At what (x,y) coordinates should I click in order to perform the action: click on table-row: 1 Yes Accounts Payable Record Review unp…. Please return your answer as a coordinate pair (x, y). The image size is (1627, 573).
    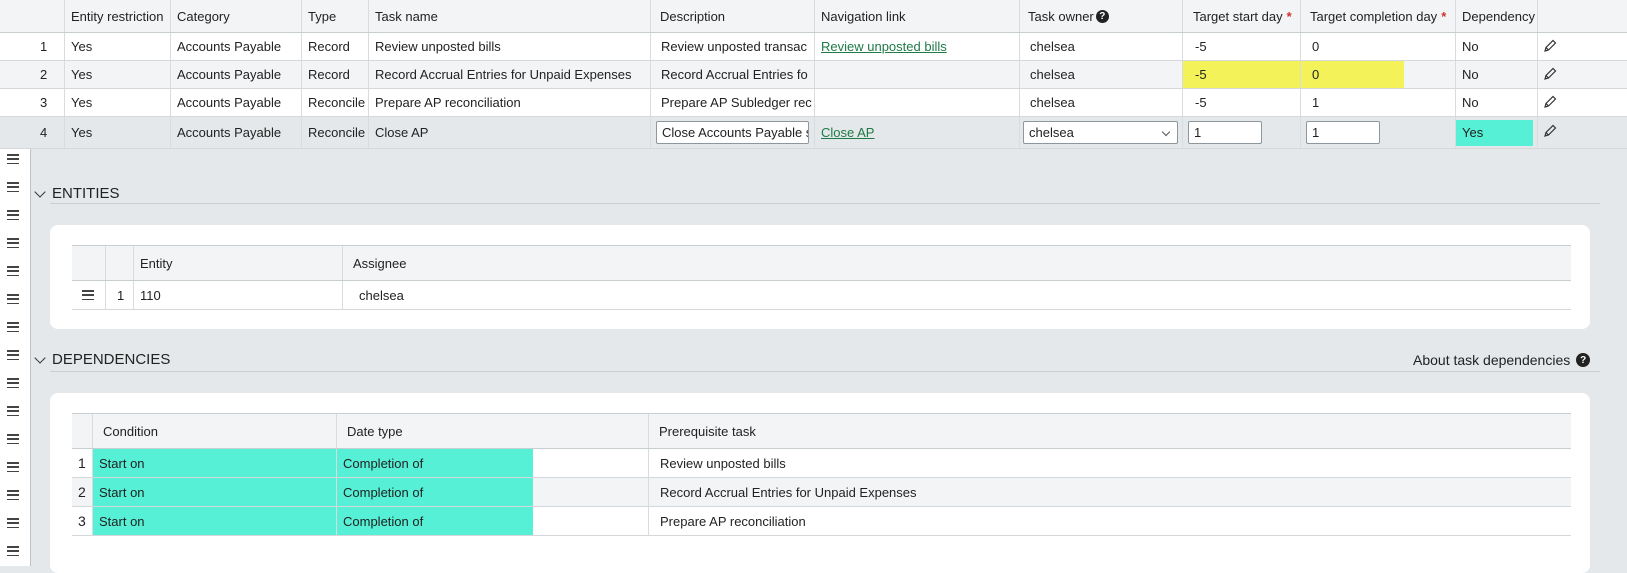
    Looking at the image, I should click on (813, 47).